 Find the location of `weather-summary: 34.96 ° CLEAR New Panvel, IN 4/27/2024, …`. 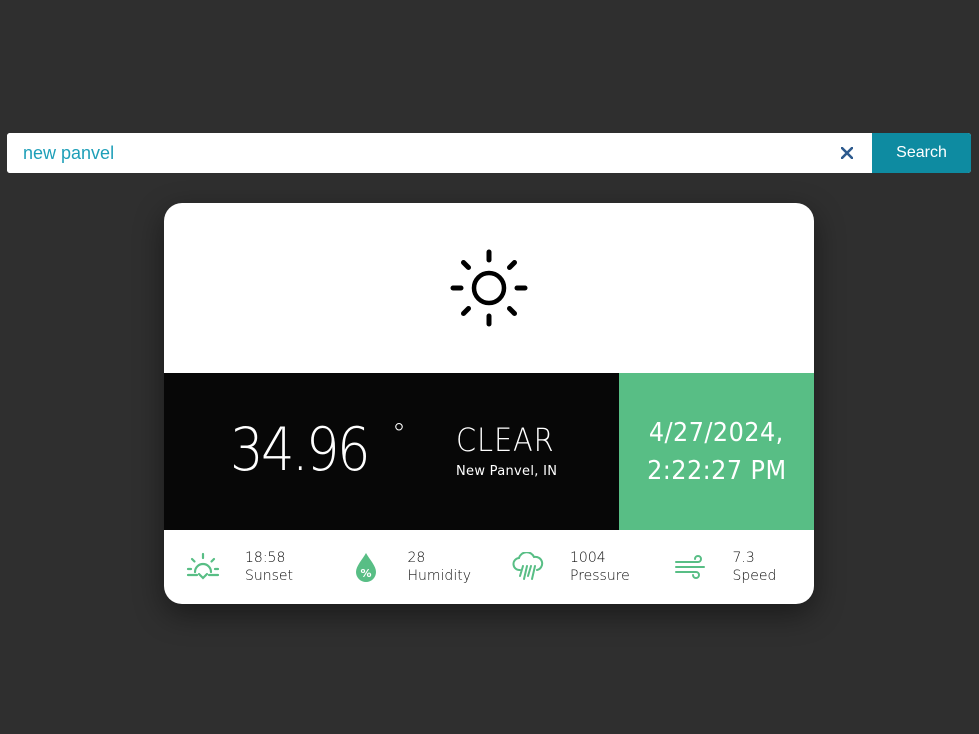

weather-summary: 34.96 ° CLEAR New Panvel, IN 4/27/2024, … is located at coordinates (489, 451).